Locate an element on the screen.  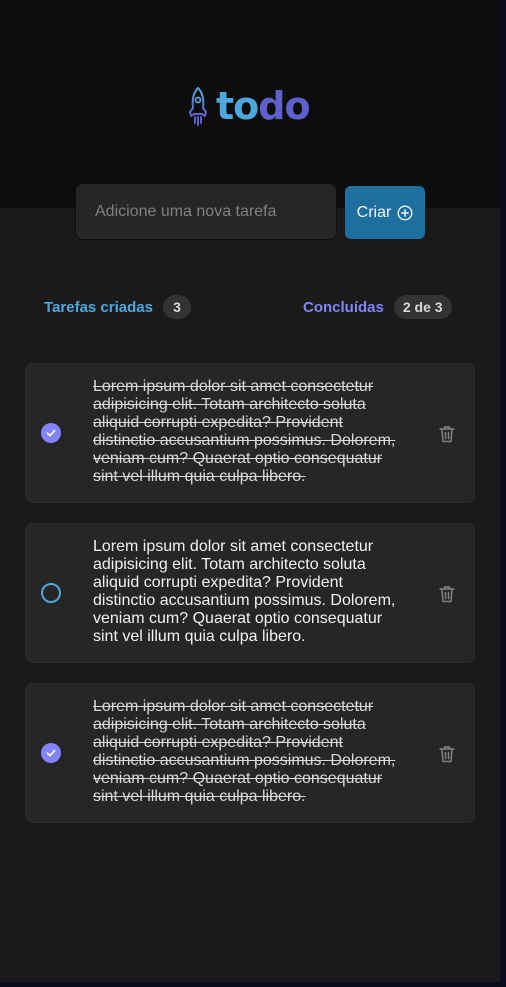
logo: todo is located at coordinates (248, 106).